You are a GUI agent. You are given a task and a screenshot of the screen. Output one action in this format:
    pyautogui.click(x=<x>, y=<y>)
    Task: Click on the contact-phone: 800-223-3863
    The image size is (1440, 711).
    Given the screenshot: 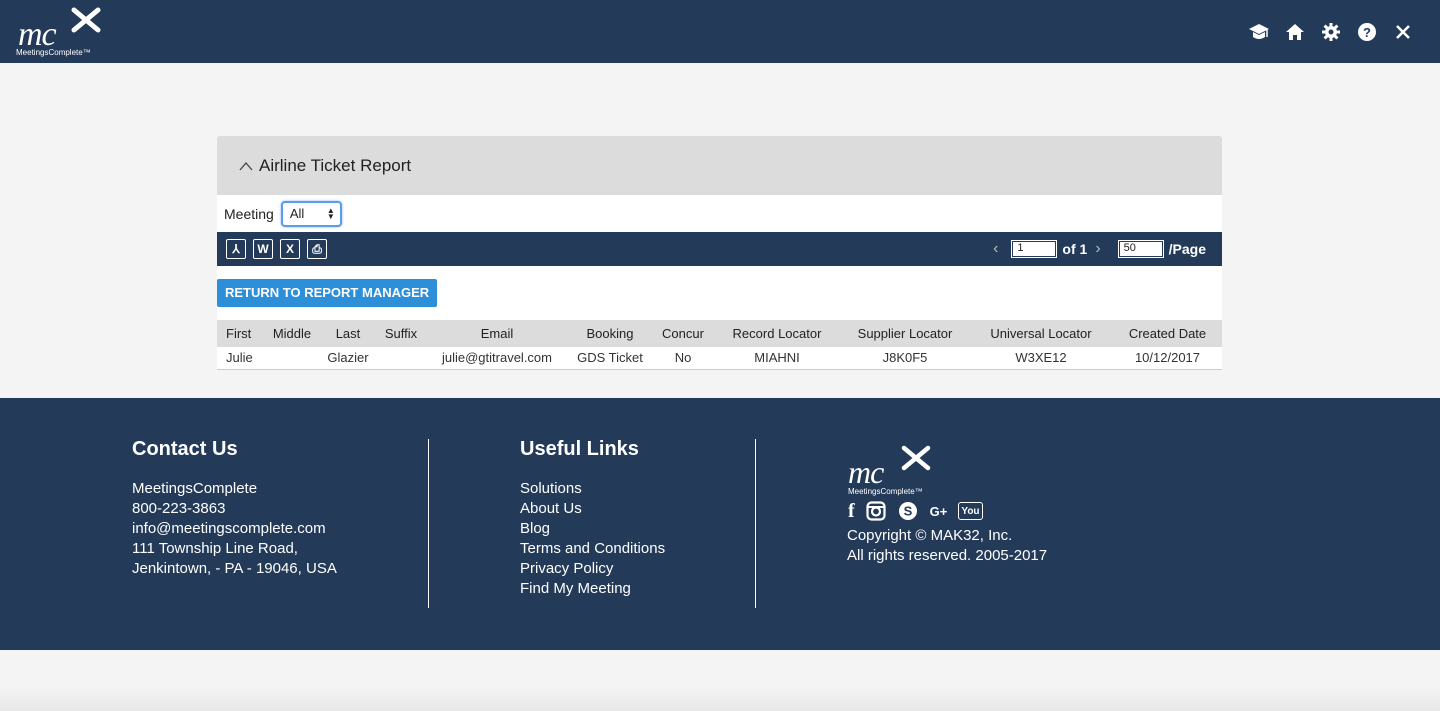 What is the action you would take?
    pyautogui.click(x=234, y=509)
    